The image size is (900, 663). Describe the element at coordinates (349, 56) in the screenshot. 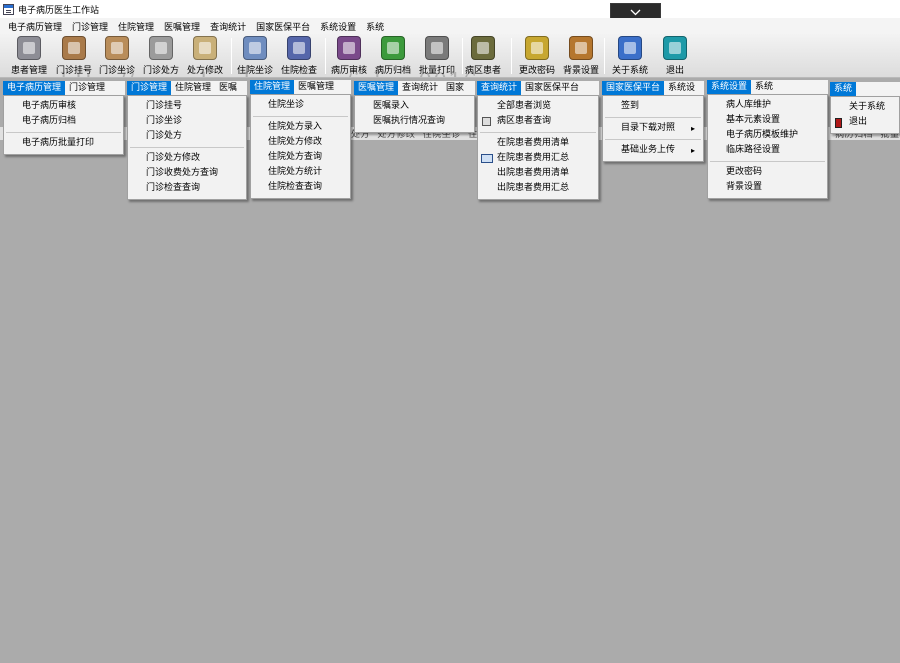

I see `toolbar-review-button: 病历审核` at that location.